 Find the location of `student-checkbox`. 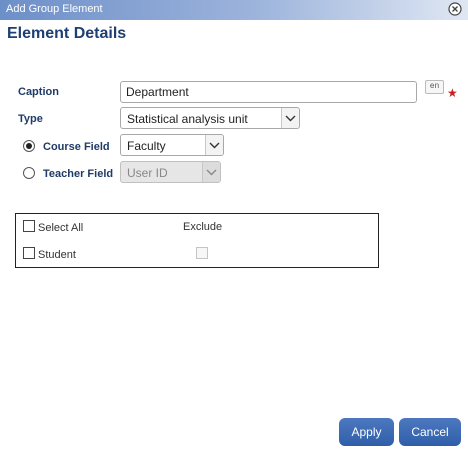

student-checkbox is located at coordinates (29, 253).